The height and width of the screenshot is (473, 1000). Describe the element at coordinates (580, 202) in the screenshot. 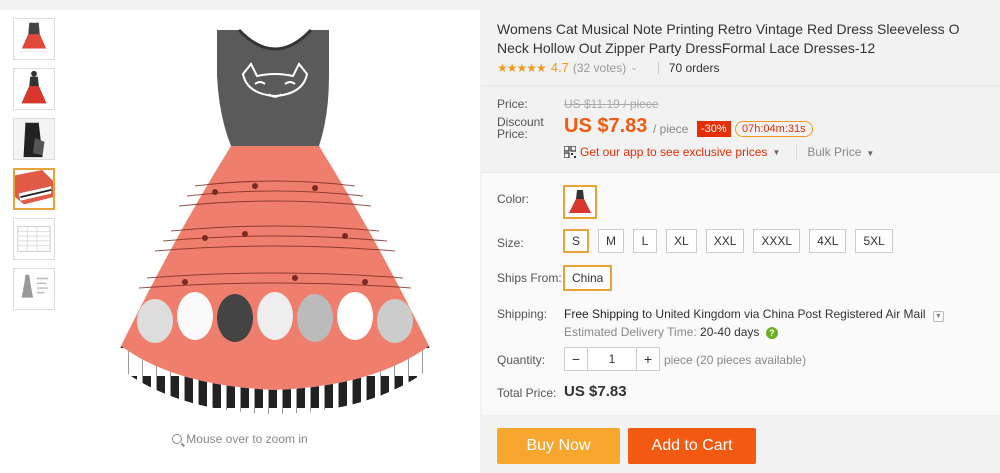

I see `color-swatch-red` at that location.